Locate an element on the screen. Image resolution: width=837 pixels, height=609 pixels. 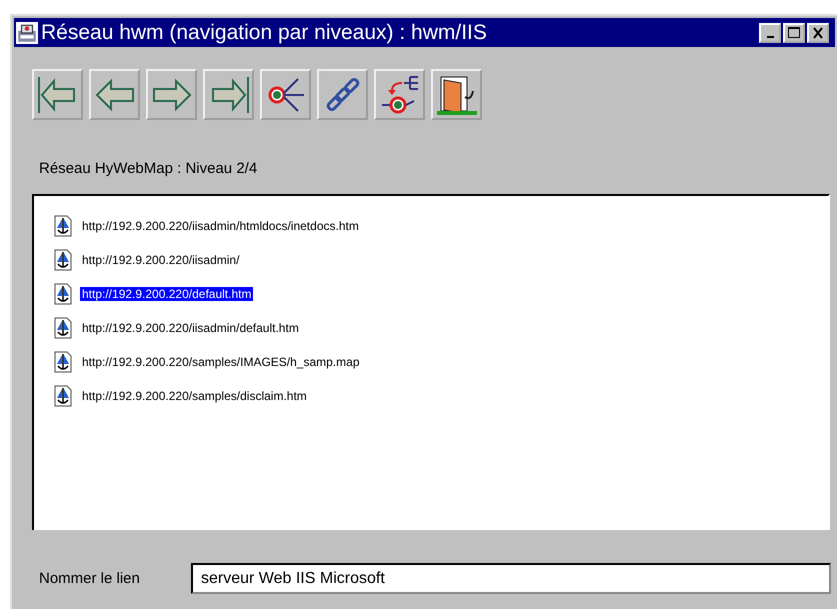
maximize-button is located at coordinates (794, 32).